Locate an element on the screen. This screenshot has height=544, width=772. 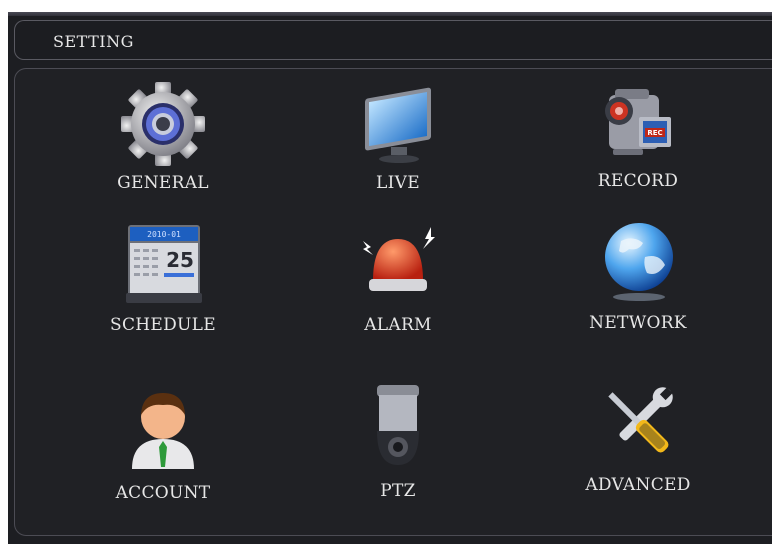
menu-item-schedule: 2010-01 25 SCHEDULE is located at coordinates (163, 284).